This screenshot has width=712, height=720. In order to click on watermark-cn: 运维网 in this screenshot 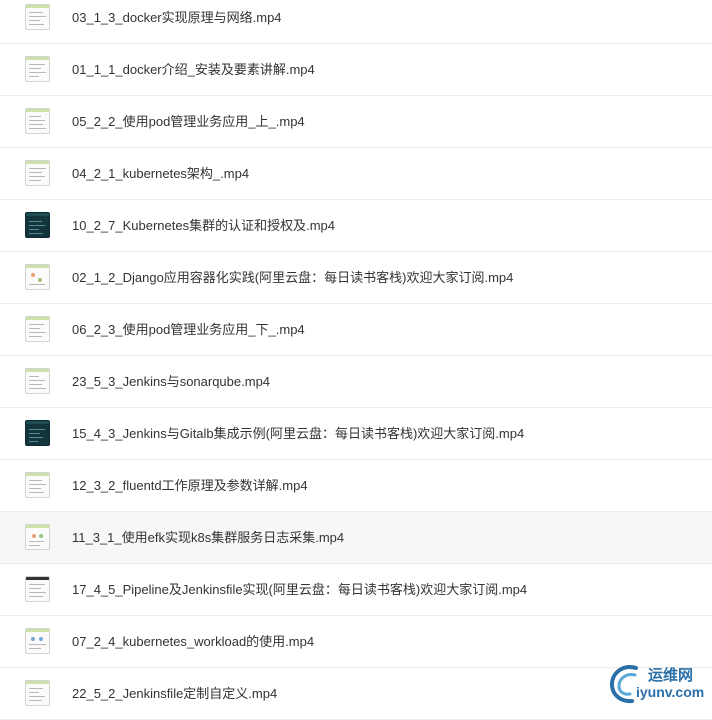, I will do `click(671, 675)`.